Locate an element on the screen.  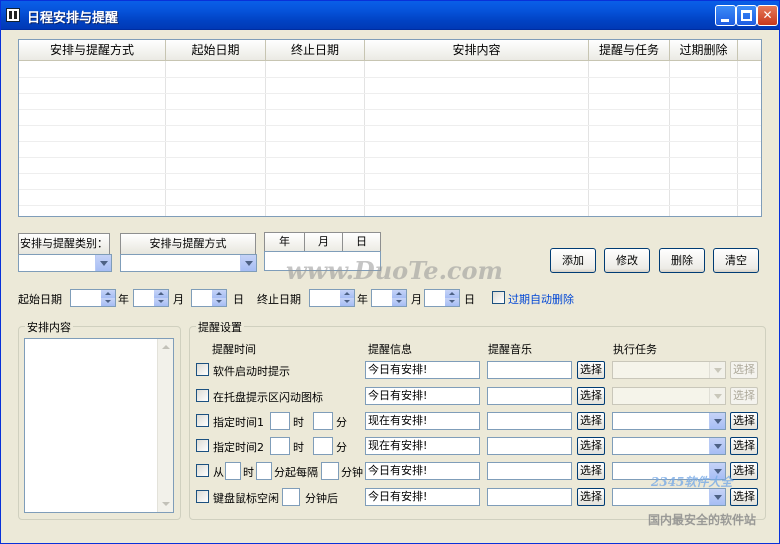
time1-checkbox is located at coordinates (202, 420).